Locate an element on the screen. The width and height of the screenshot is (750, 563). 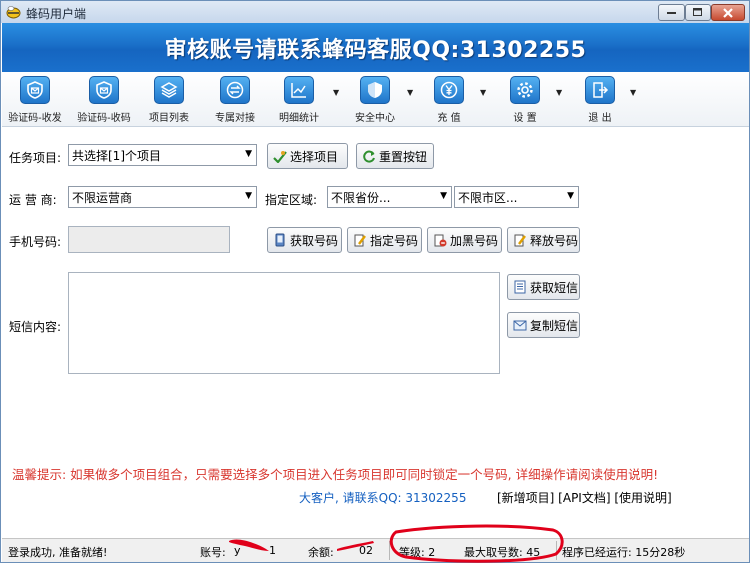
release-icon is located at coordinates (520, 240).